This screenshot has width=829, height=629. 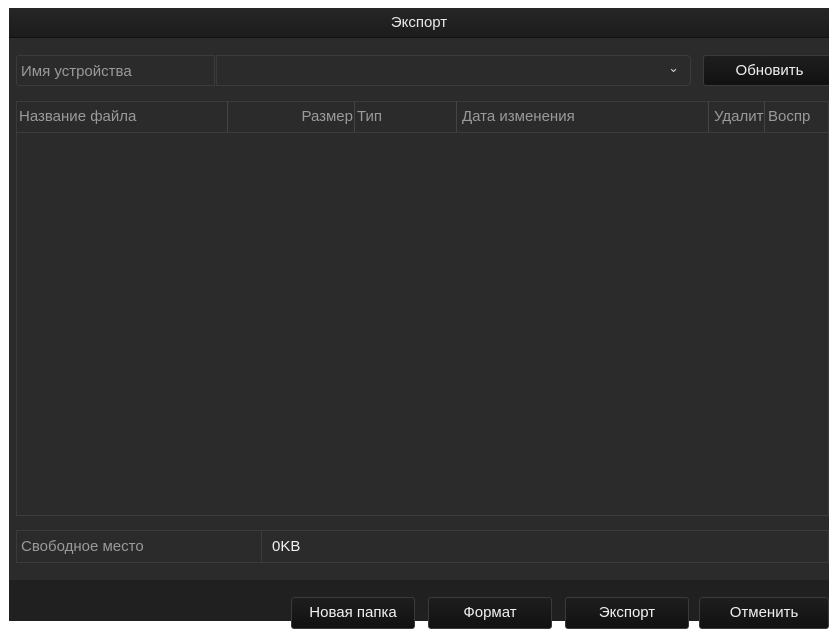 I want to click on device-select: ⌄, so click(x=453, y=70).